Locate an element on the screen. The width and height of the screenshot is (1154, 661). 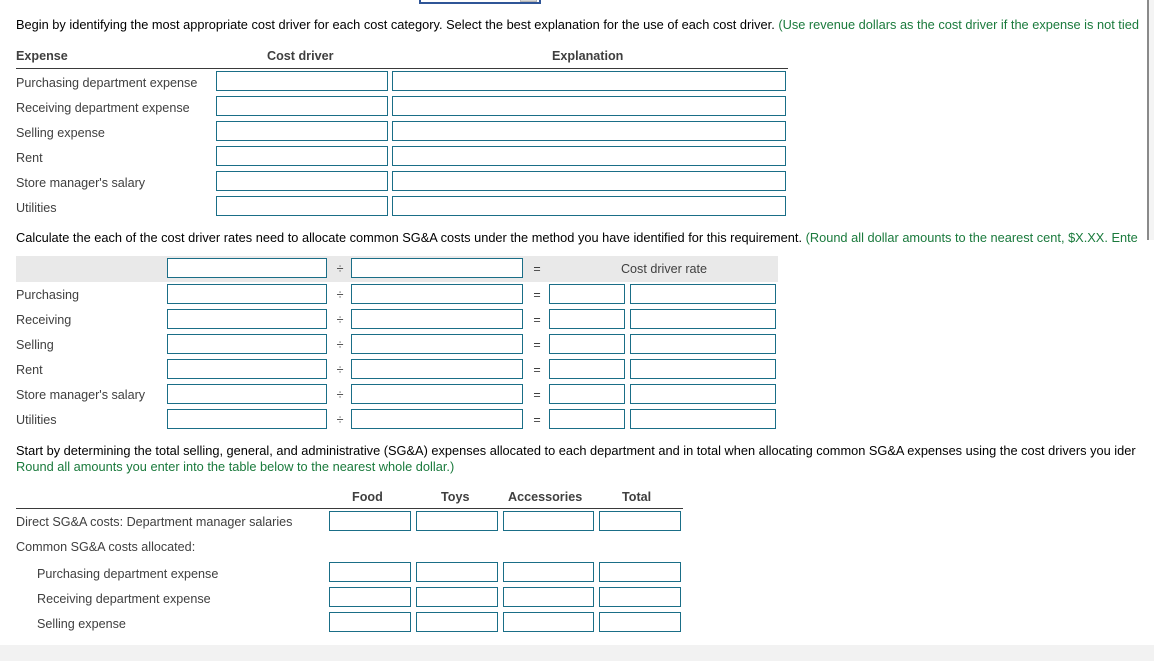
equals-symbol-selling: = is located at coordinates (537, 345).